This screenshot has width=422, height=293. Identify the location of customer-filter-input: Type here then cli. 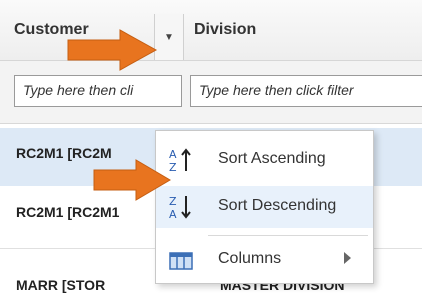
(98, 91).